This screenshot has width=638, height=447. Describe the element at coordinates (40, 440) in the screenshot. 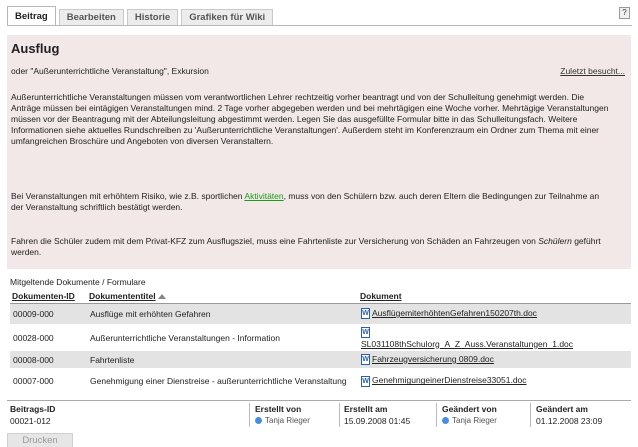

I see `print-button: Drucken` at that location.